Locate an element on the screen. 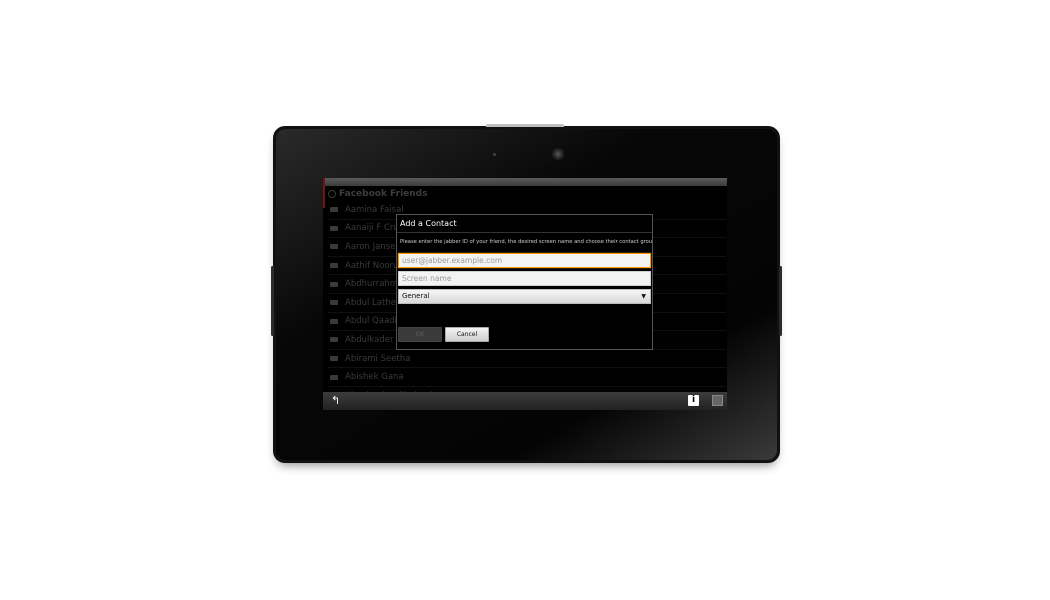 The image size is (1050, 600). back-arrow-icon: ↰ is located at coordinates (335, 401).